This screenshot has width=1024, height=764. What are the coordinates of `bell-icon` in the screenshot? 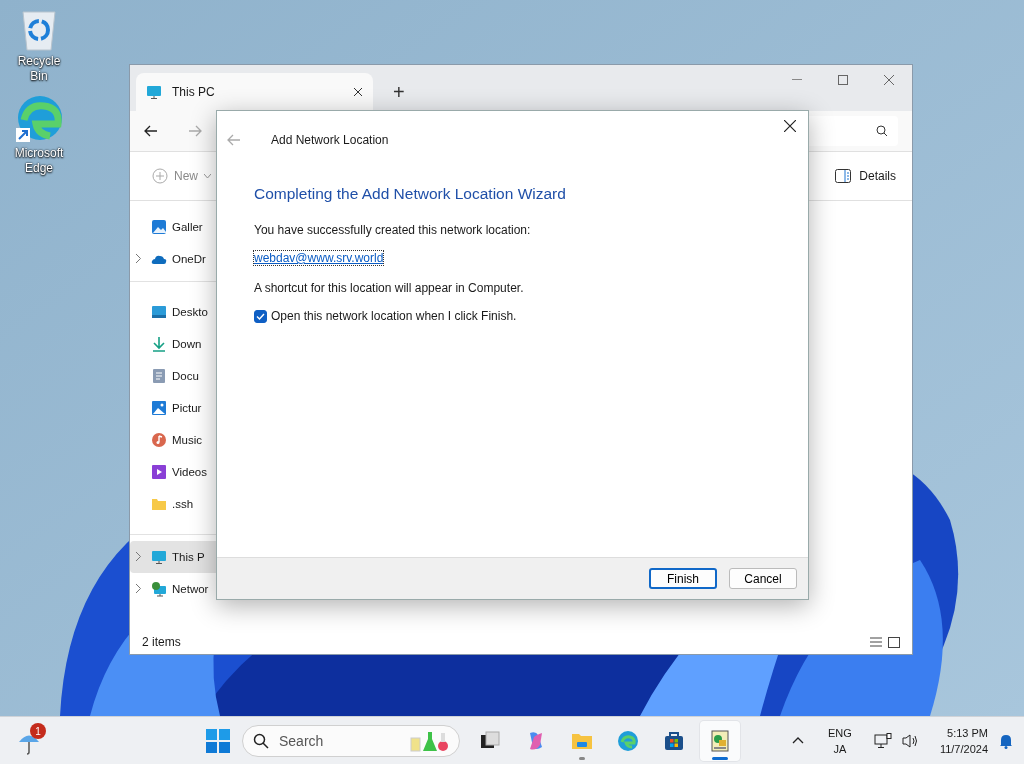 It's located at (1006, 740).